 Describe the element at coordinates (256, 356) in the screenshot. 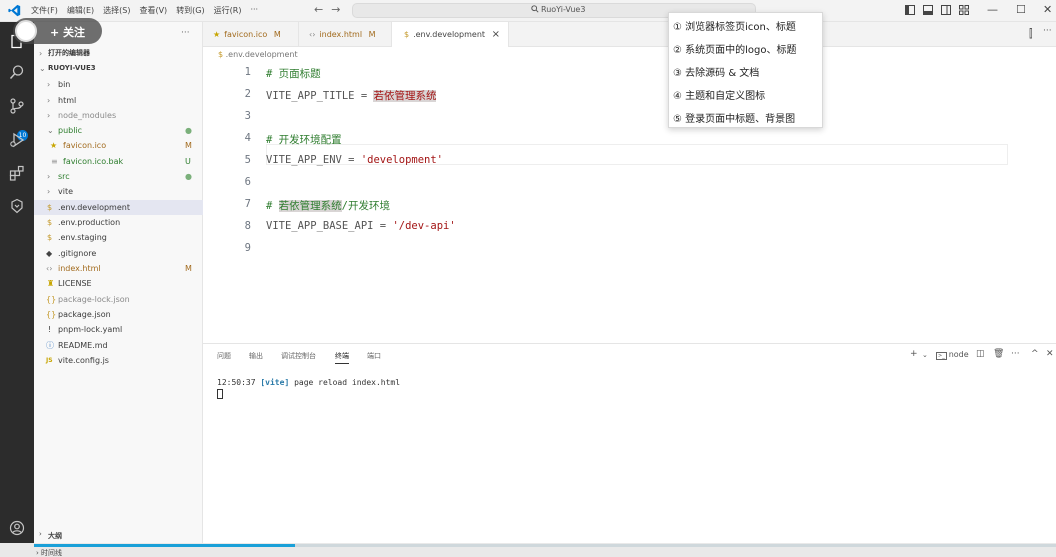

I see `tab-output: 输出` at that location.